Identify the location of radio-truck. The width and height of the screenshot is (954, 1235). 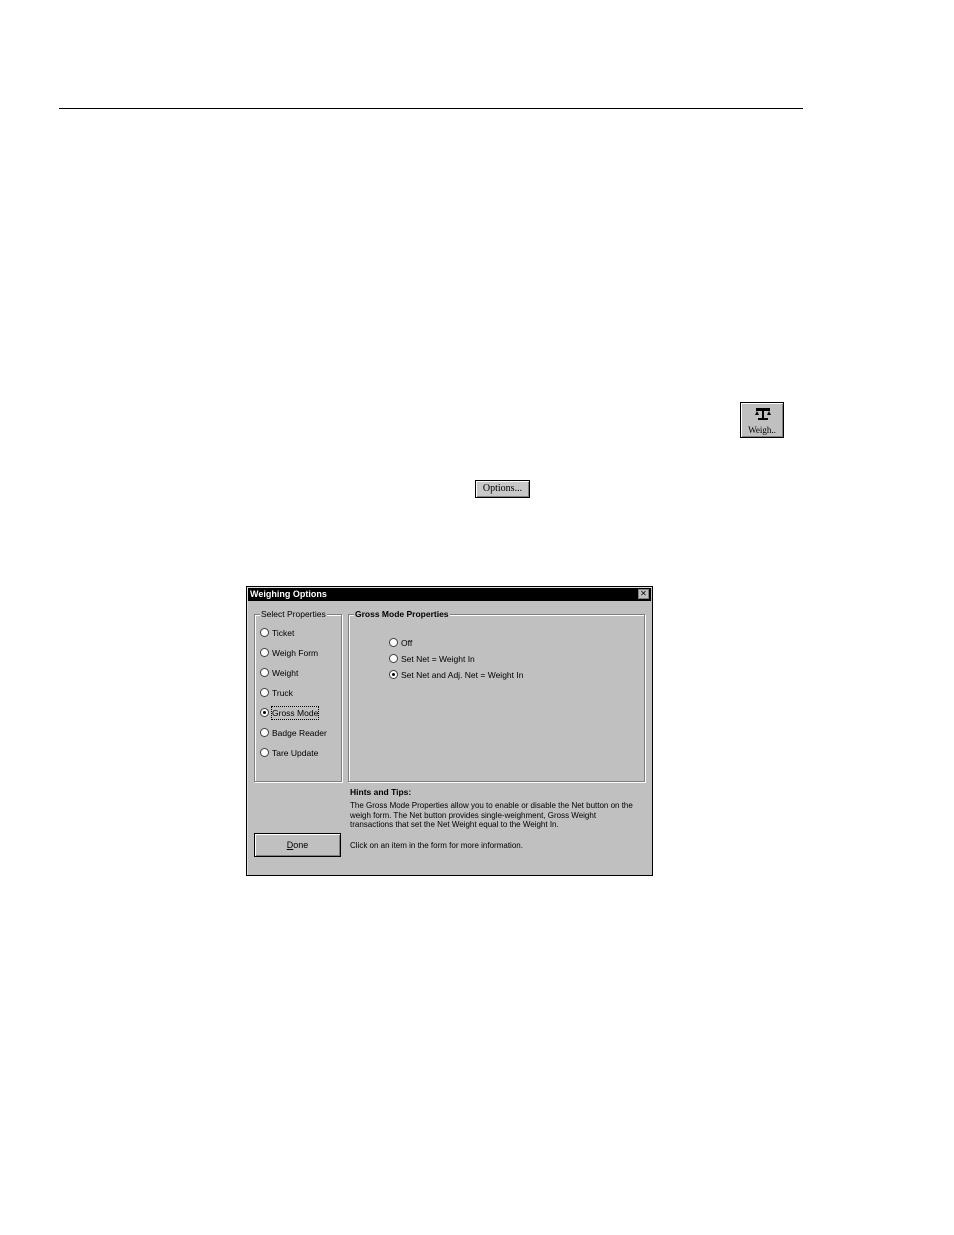
(264, 692).